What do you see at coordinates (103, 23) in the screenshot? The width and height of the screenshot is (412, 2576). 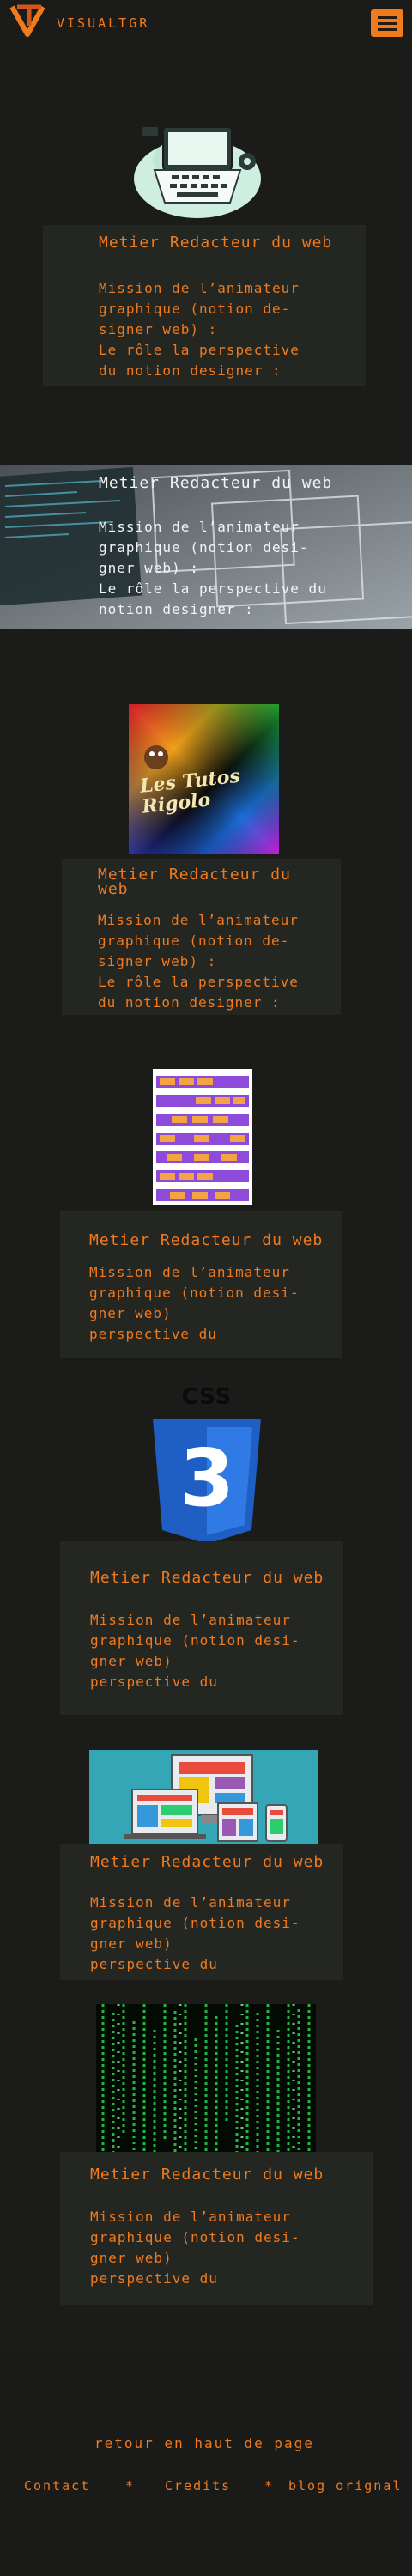 I see `brand-name: VISUALTGR` at bounding box center [103, 23].